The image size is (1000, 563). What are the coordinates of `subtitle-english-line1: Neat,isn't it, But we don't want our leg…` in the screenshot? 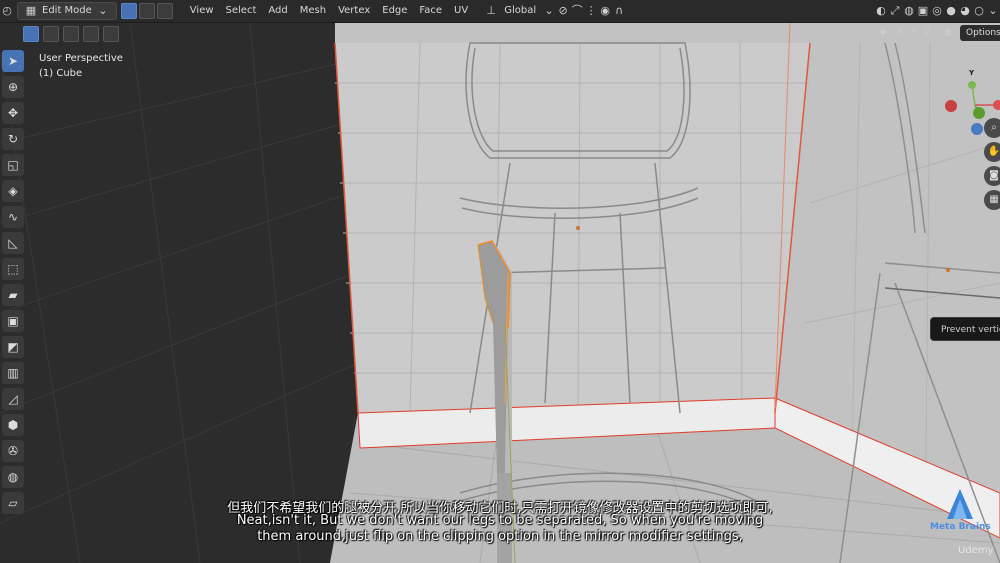 It's located at (500, 520).